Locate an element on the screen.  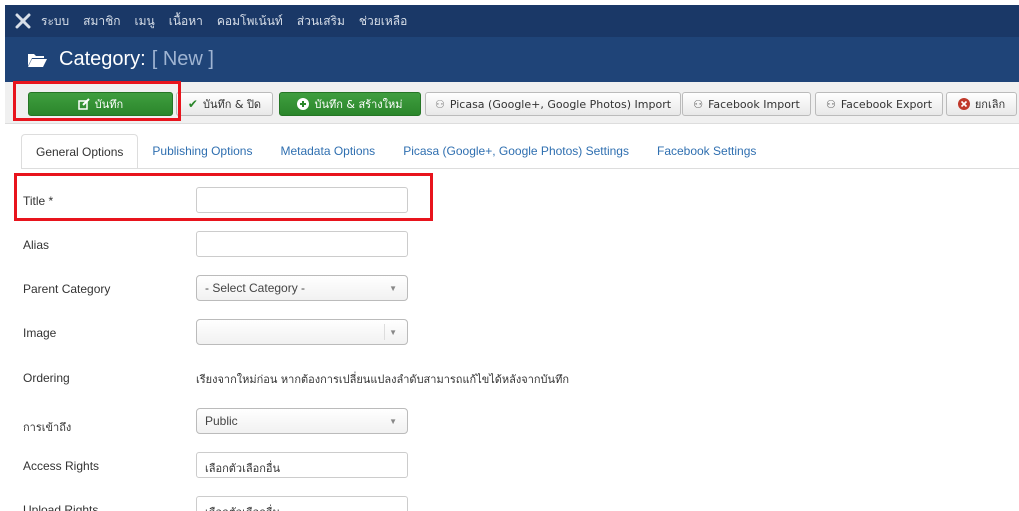
image-select: ▼ is located at coordinates (302, 332).